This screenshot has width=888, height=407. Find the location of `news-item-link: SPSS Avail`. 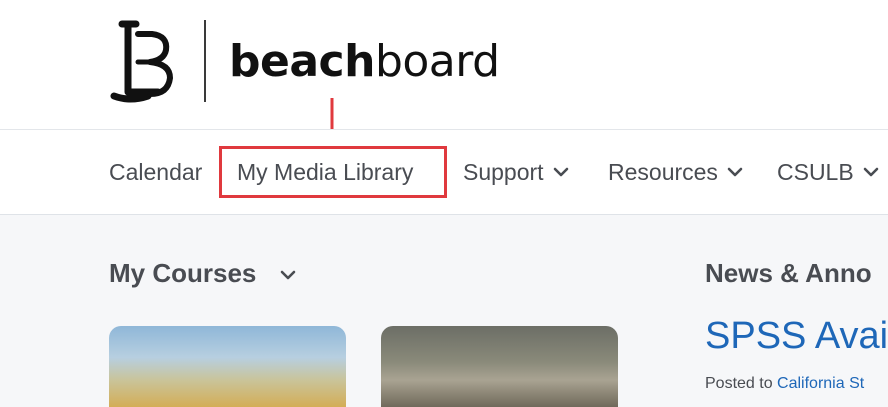

news-item-link: SPSS Avail is located at coordinates (796, 336).